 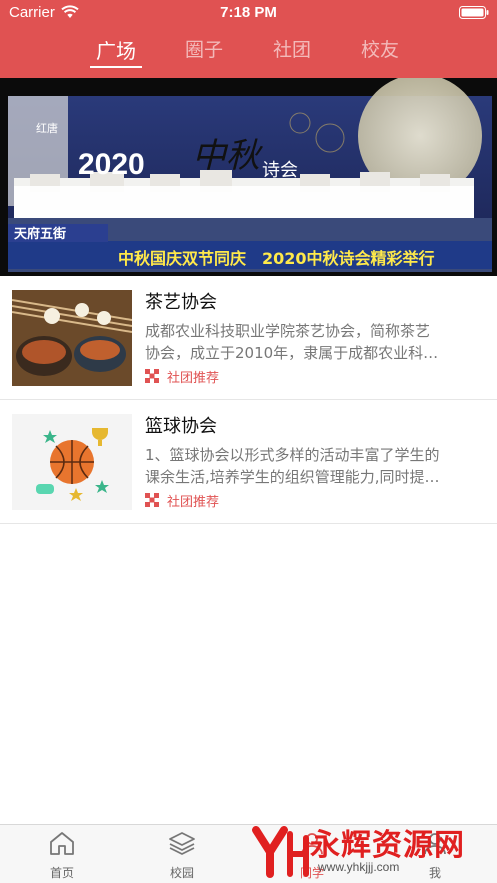 I want to click on tab-club: 社团, so click(x=292, y=48).